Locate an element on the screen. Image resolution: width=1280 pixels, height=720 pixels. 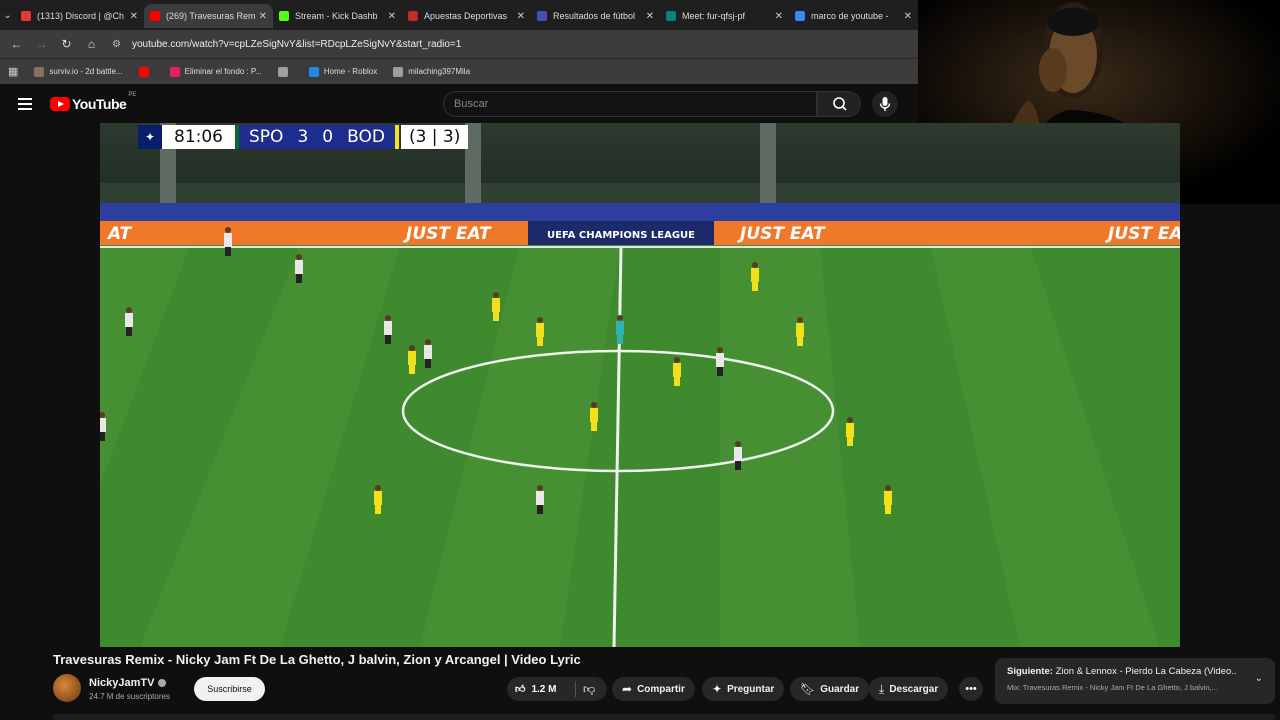
browser-tab: Resultados de fútbol ✕ is located at coordinates (595, 16).